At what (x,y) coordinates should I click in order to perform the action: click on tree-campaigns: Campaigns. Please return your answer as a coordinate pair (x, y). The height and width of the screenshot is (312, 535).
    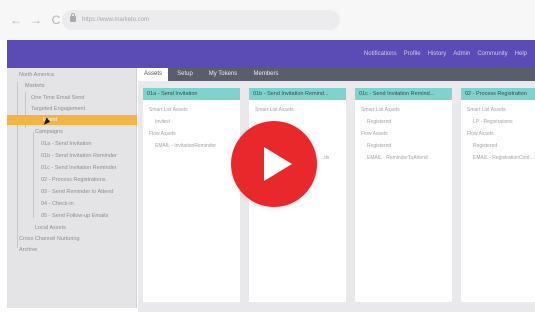
    Looking at the image, I should click on (35, 132).